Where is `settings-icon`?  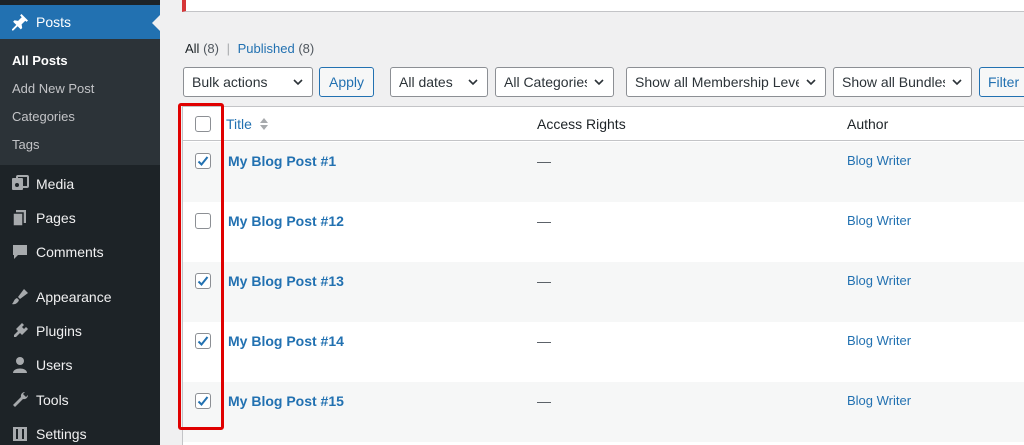
settings-icon is located at coordinates (18, 431).